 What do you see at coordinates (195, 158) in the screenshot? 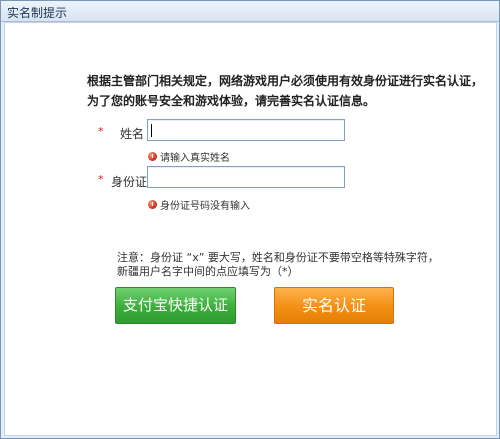
I see `name-hint-text: 请输入真实姓名` at bounding box center [195, 158].